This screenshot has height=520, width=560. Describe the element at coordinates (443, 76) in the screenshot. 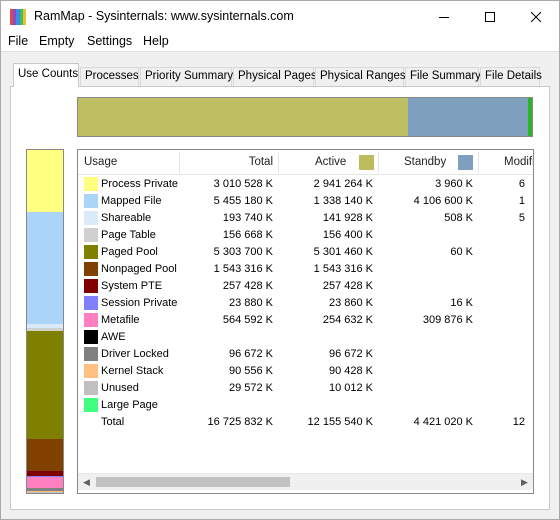

I see `tab-file-summary: File Summary` at that location.